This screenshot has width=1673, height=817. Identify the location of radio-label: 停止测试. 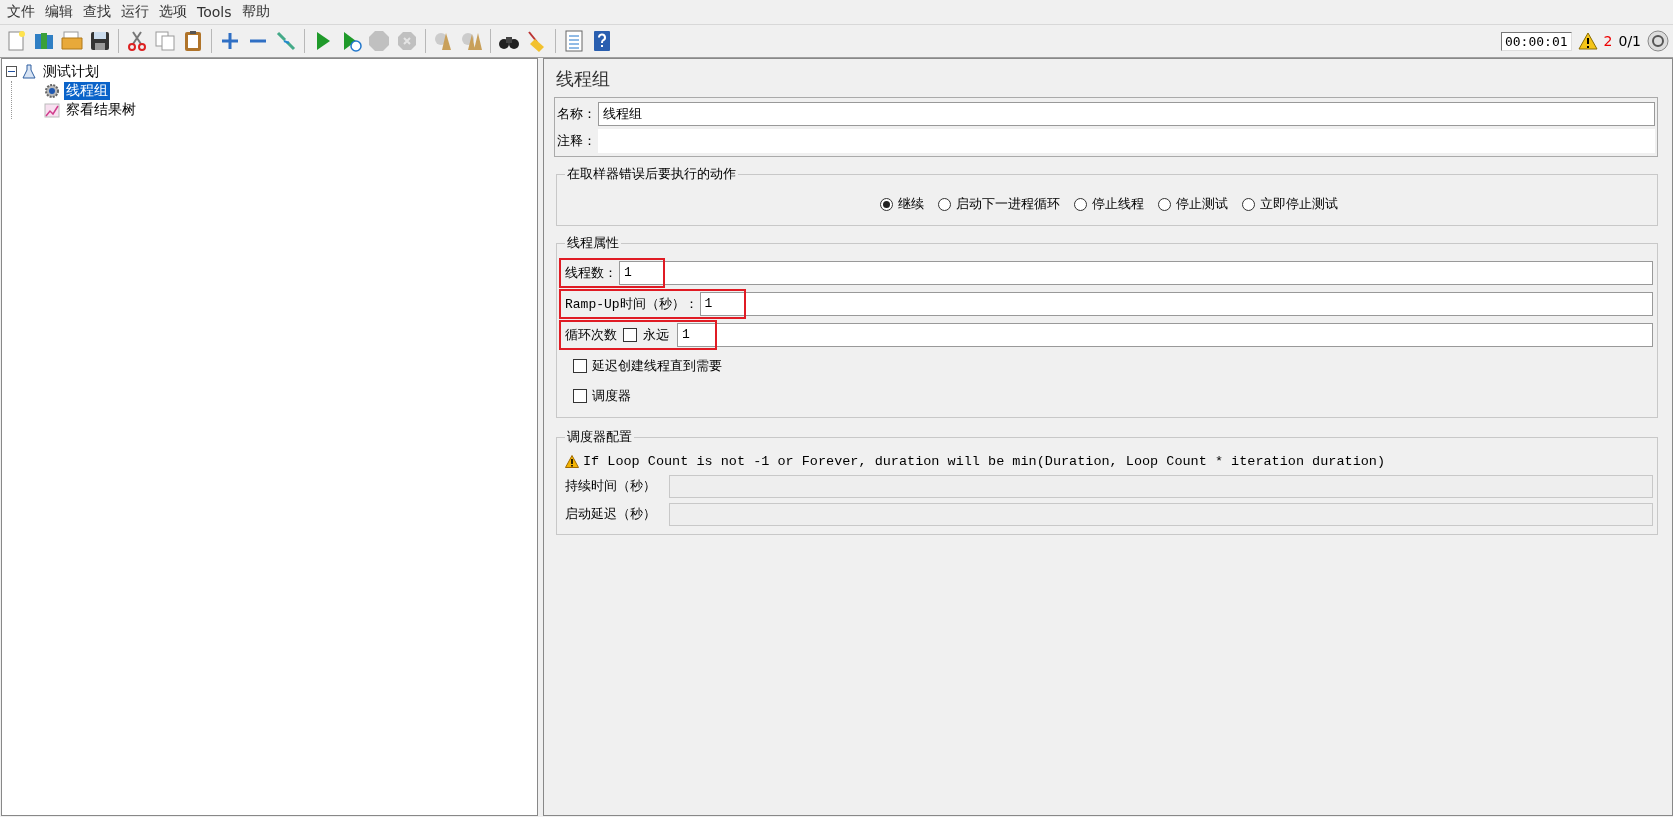
(1202, 204).